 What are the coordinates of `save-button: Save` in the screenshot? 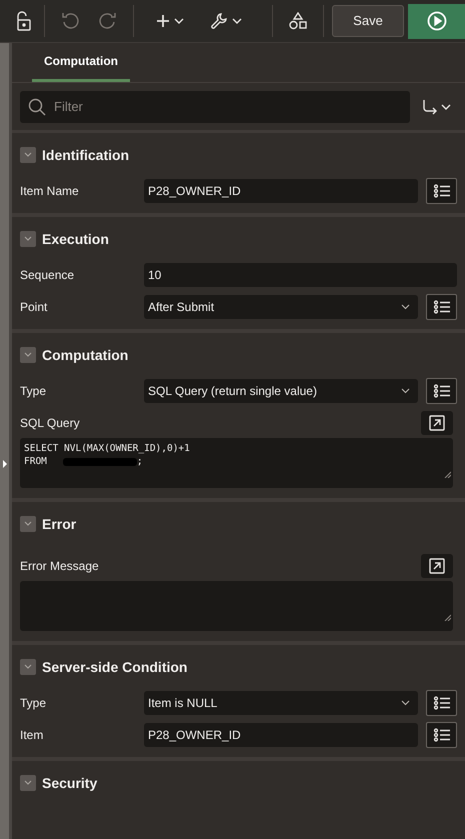 It's located at (368, 21).